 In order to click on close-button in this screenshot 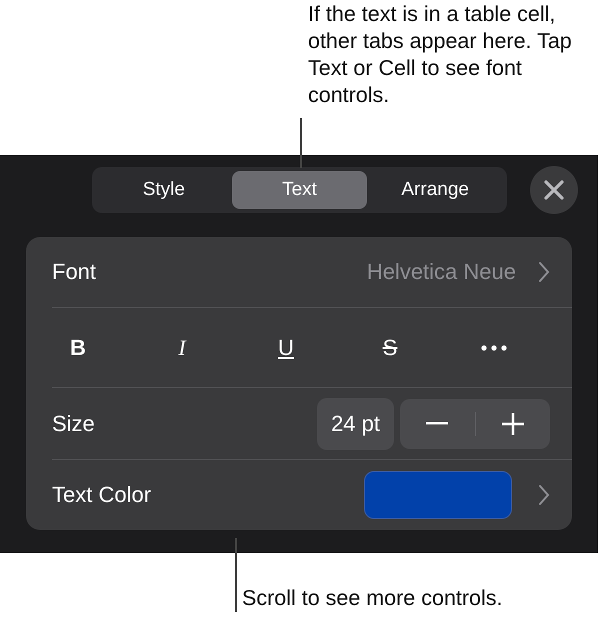, I will do `click(554, 190)`.